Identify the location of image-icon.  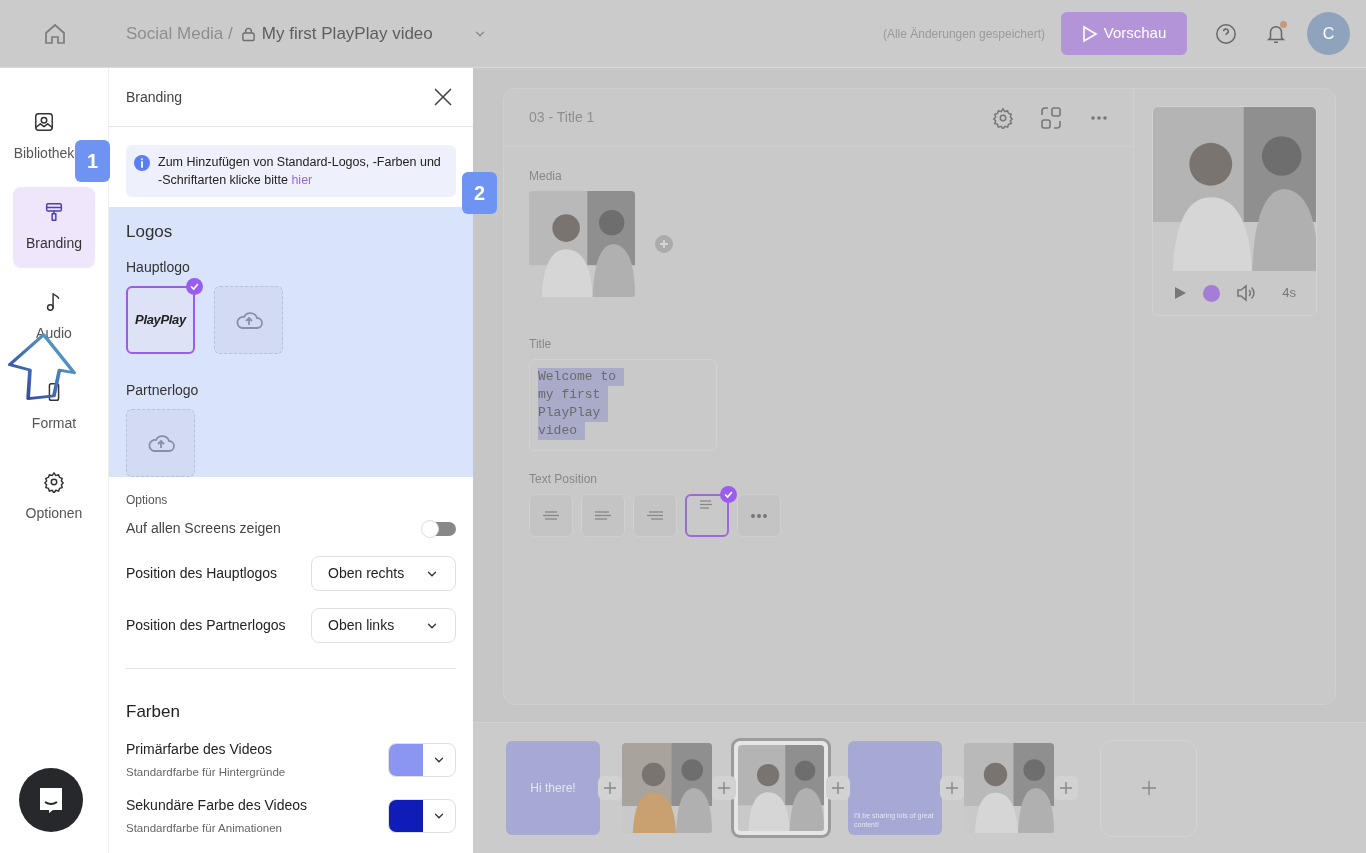
(44, 122).